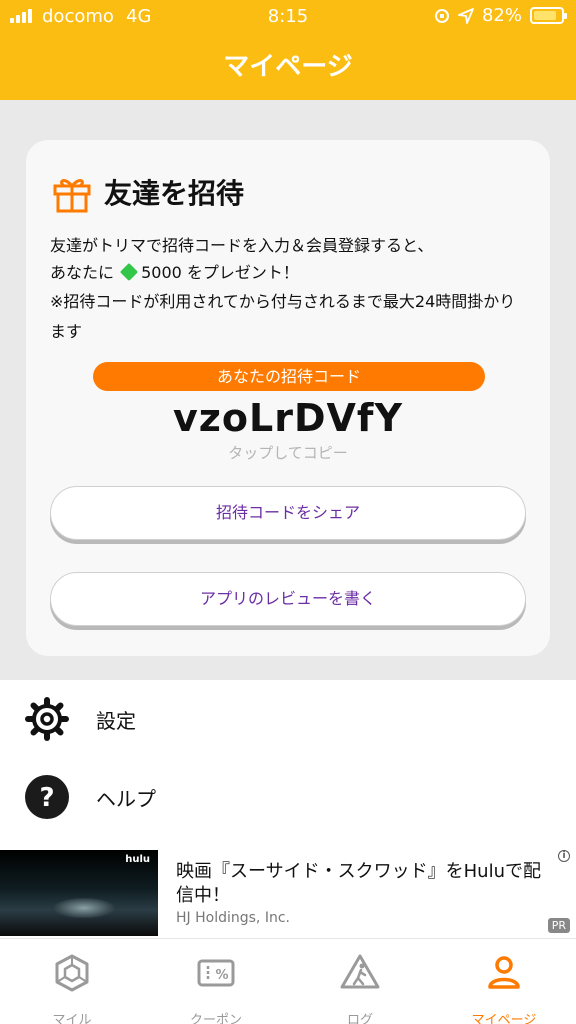  I want to click on menu-item-settings: 設定, so click(288, 719).